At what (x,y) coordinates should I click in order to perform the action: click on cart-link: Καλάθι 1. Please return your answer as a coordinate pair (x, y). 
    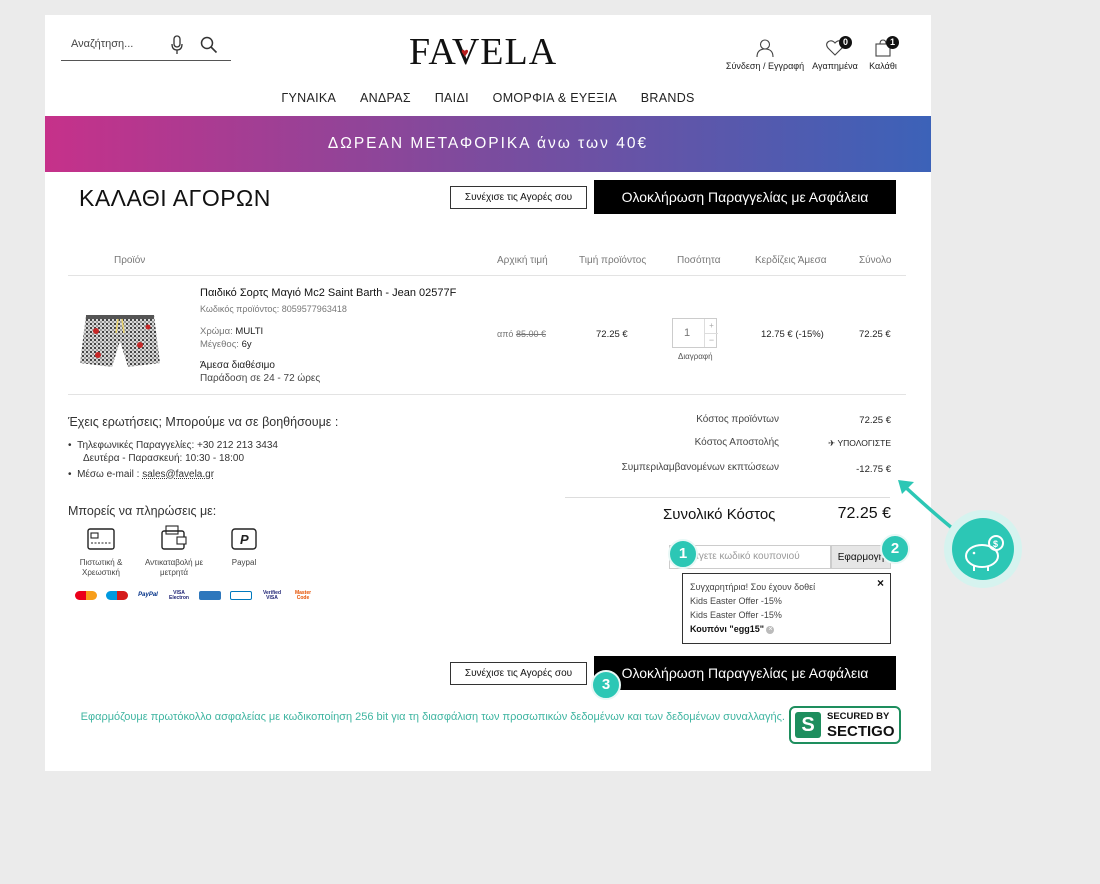
    Looking at the image, I should click on (883, 53).